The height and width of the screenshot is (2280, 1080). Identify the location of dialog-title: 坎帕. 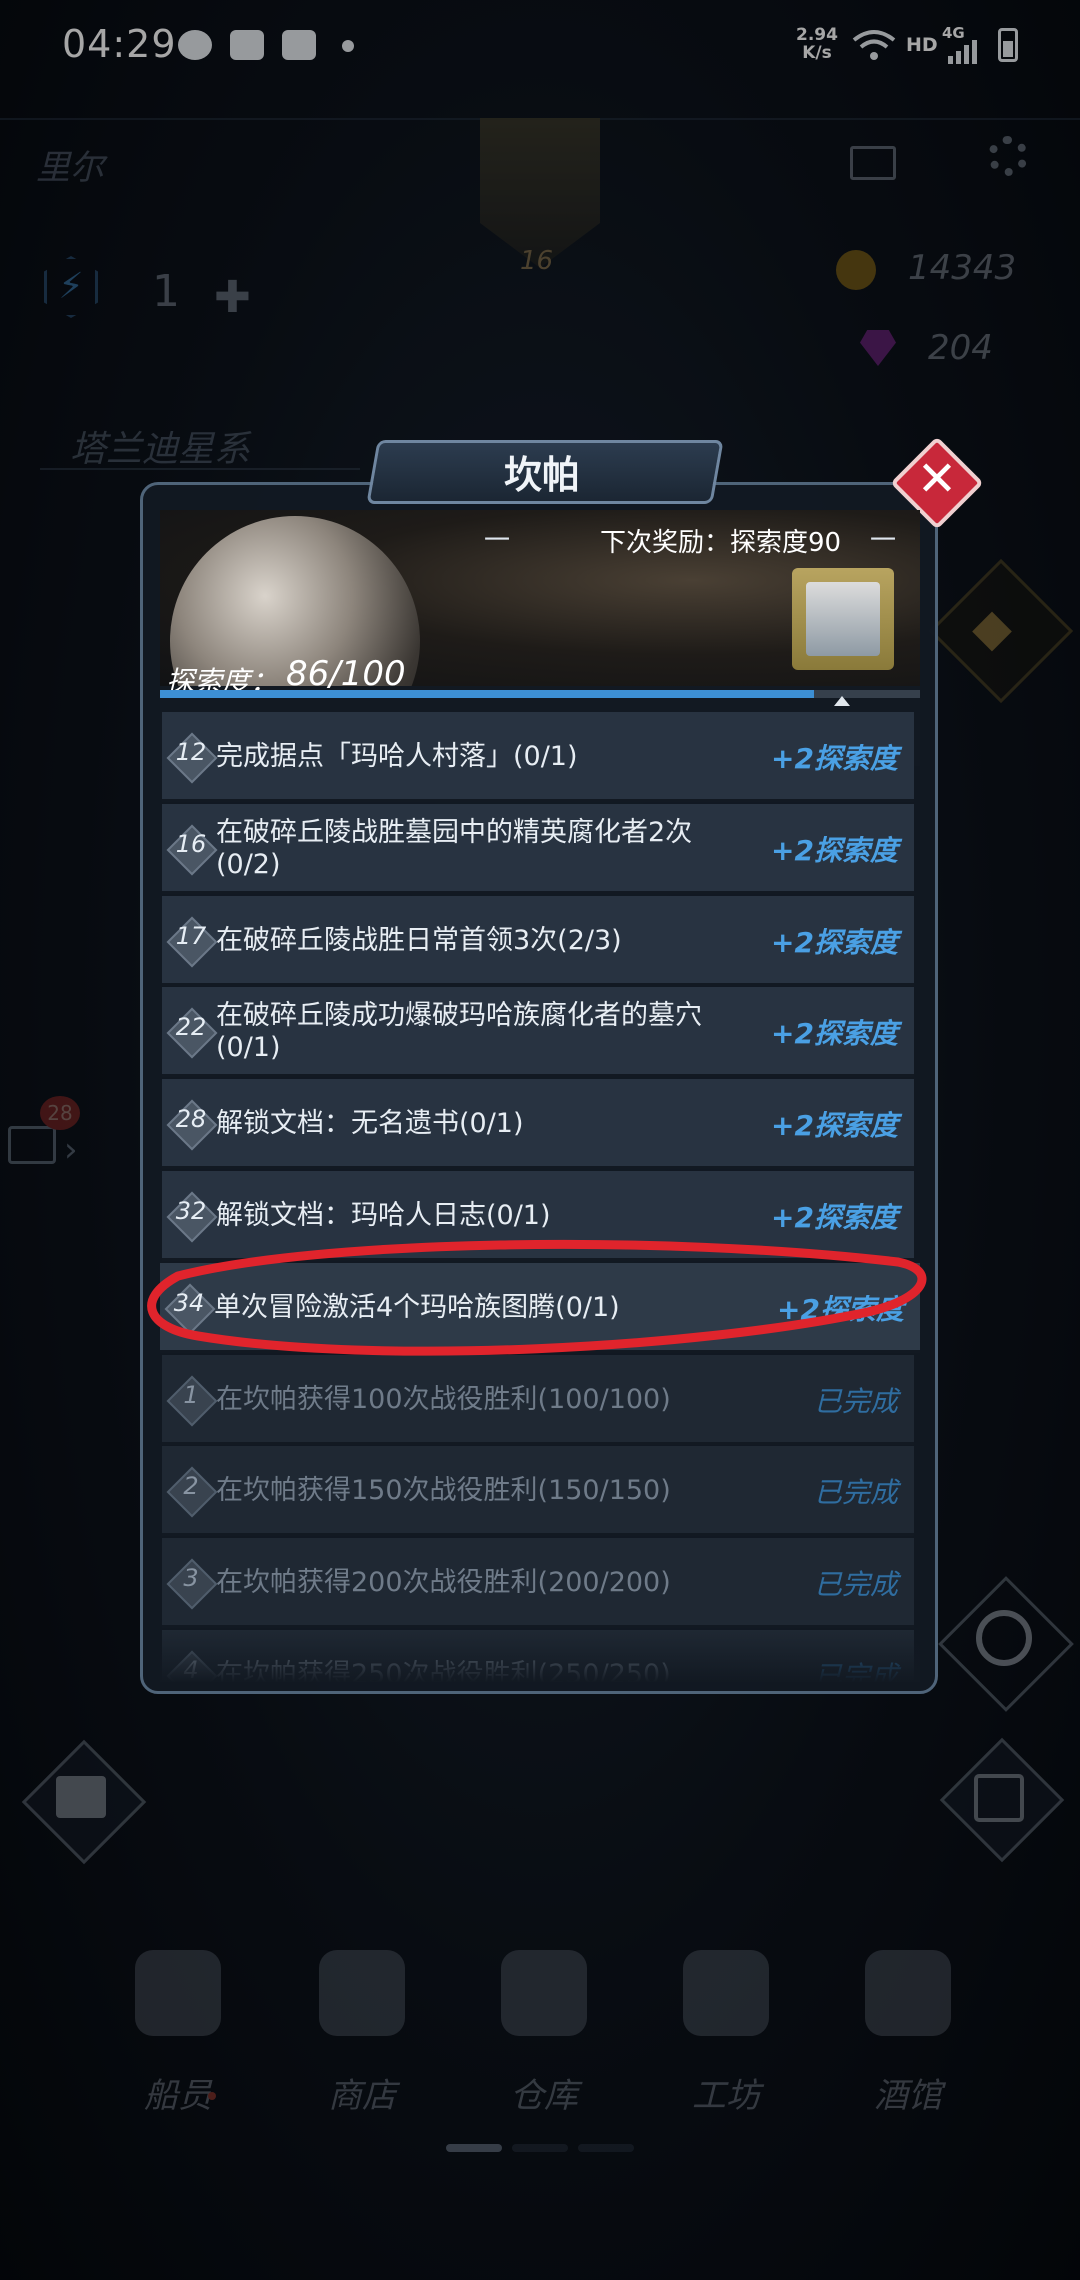
(541, 475).